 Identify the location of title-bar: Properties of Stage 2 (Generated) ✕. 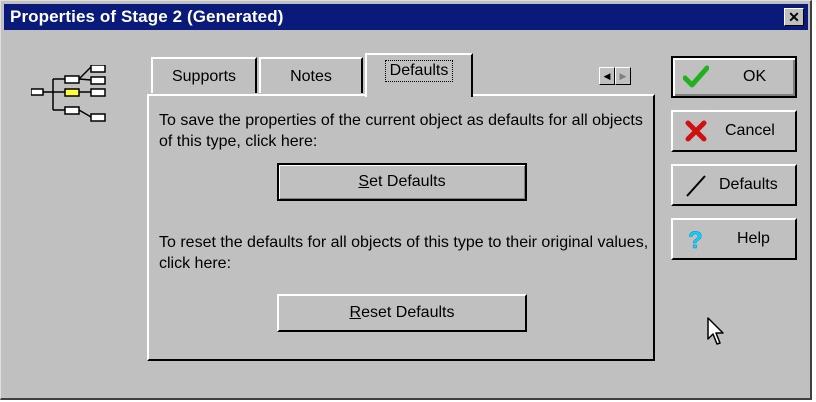
(406, 17).